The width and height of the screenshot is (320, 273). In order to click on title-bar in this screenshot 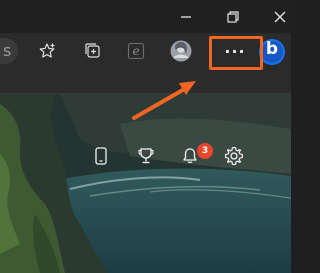, I will do `click(145, 16)`.